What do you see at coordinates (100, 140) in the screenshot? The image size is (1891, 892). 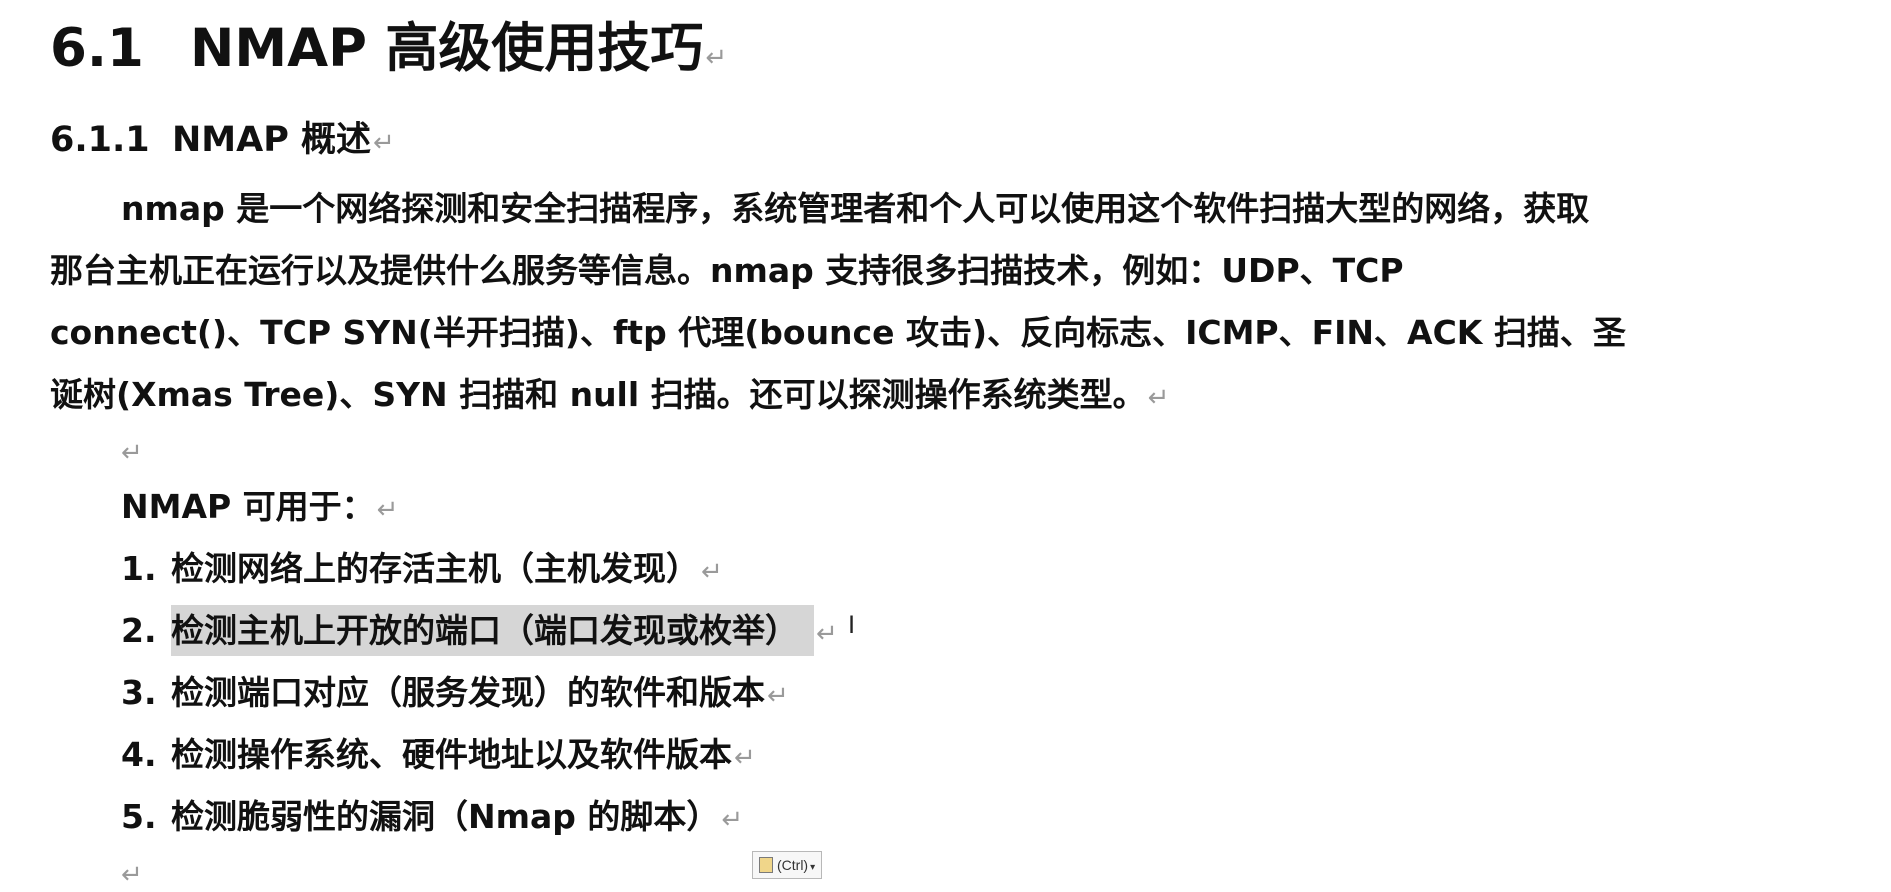 I see `heading-2-number: 6.1.1` at bounding box center [100, 140].